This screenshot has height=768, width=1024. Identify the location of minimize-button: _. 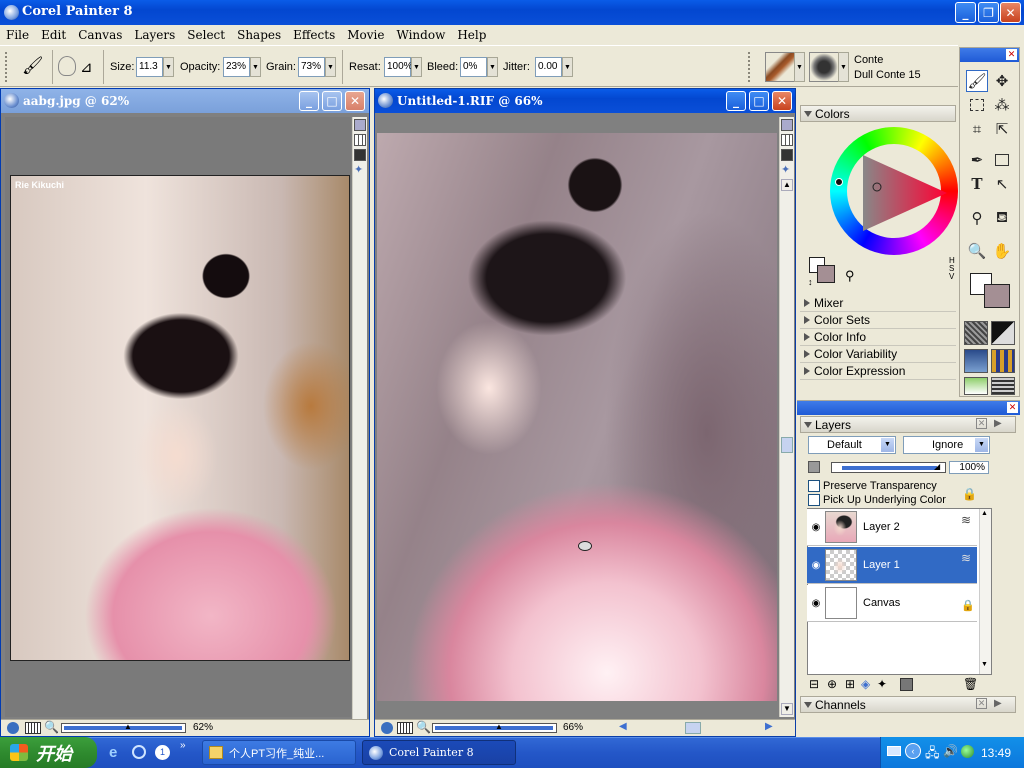
(965, 12).